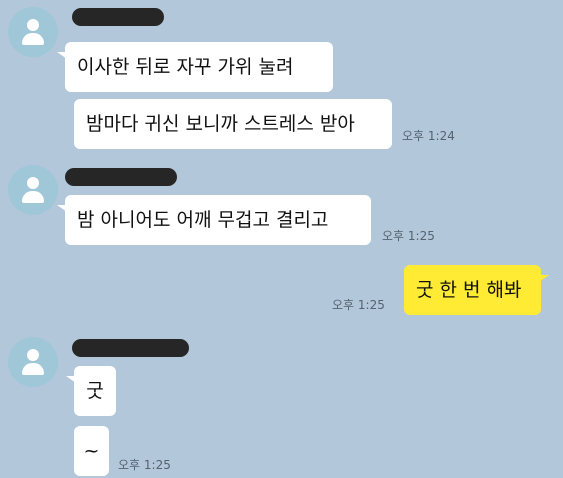  What do you see at coordinates (185, 67) in the screenshot?
I see `message-text: 이사한 뒤로 자꾸 가위 눌려` at bounding box center [185, 67].